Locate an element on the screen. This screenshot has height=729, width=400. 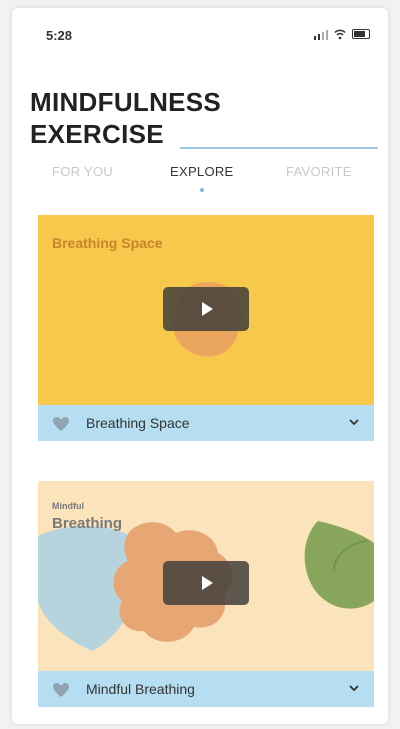
card-footer-label: Mindful Breathing is located at coordinates (140, 689).